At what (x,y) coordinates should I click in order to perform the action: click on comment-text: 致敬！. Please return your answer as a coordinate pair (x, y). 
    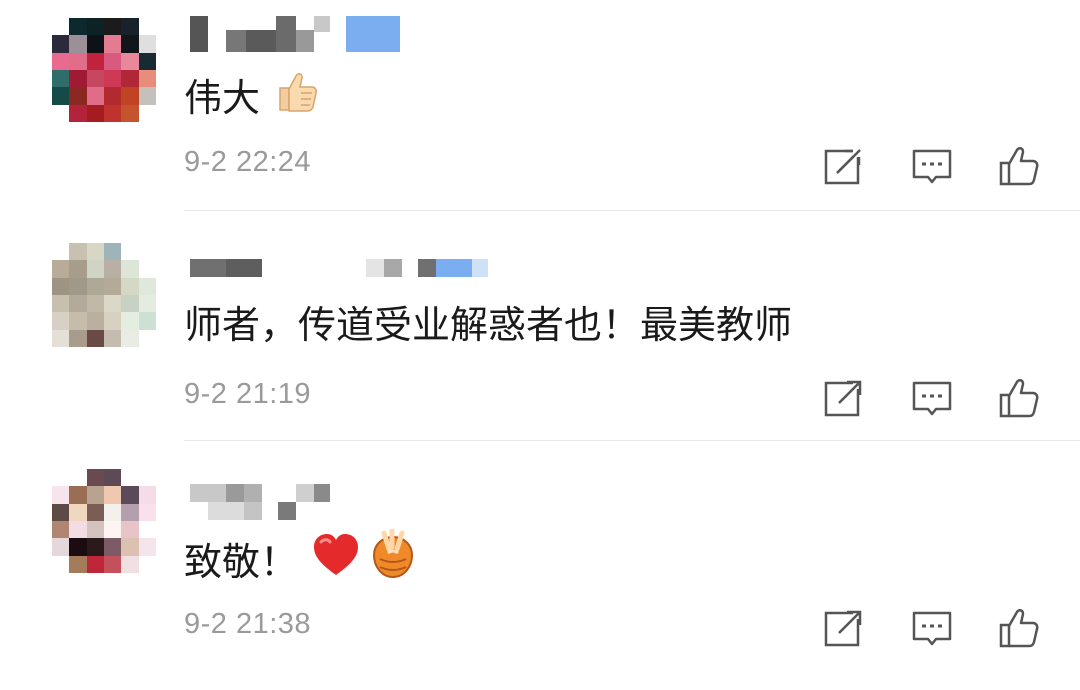
    Looking at the image, I should click on (302, 561).